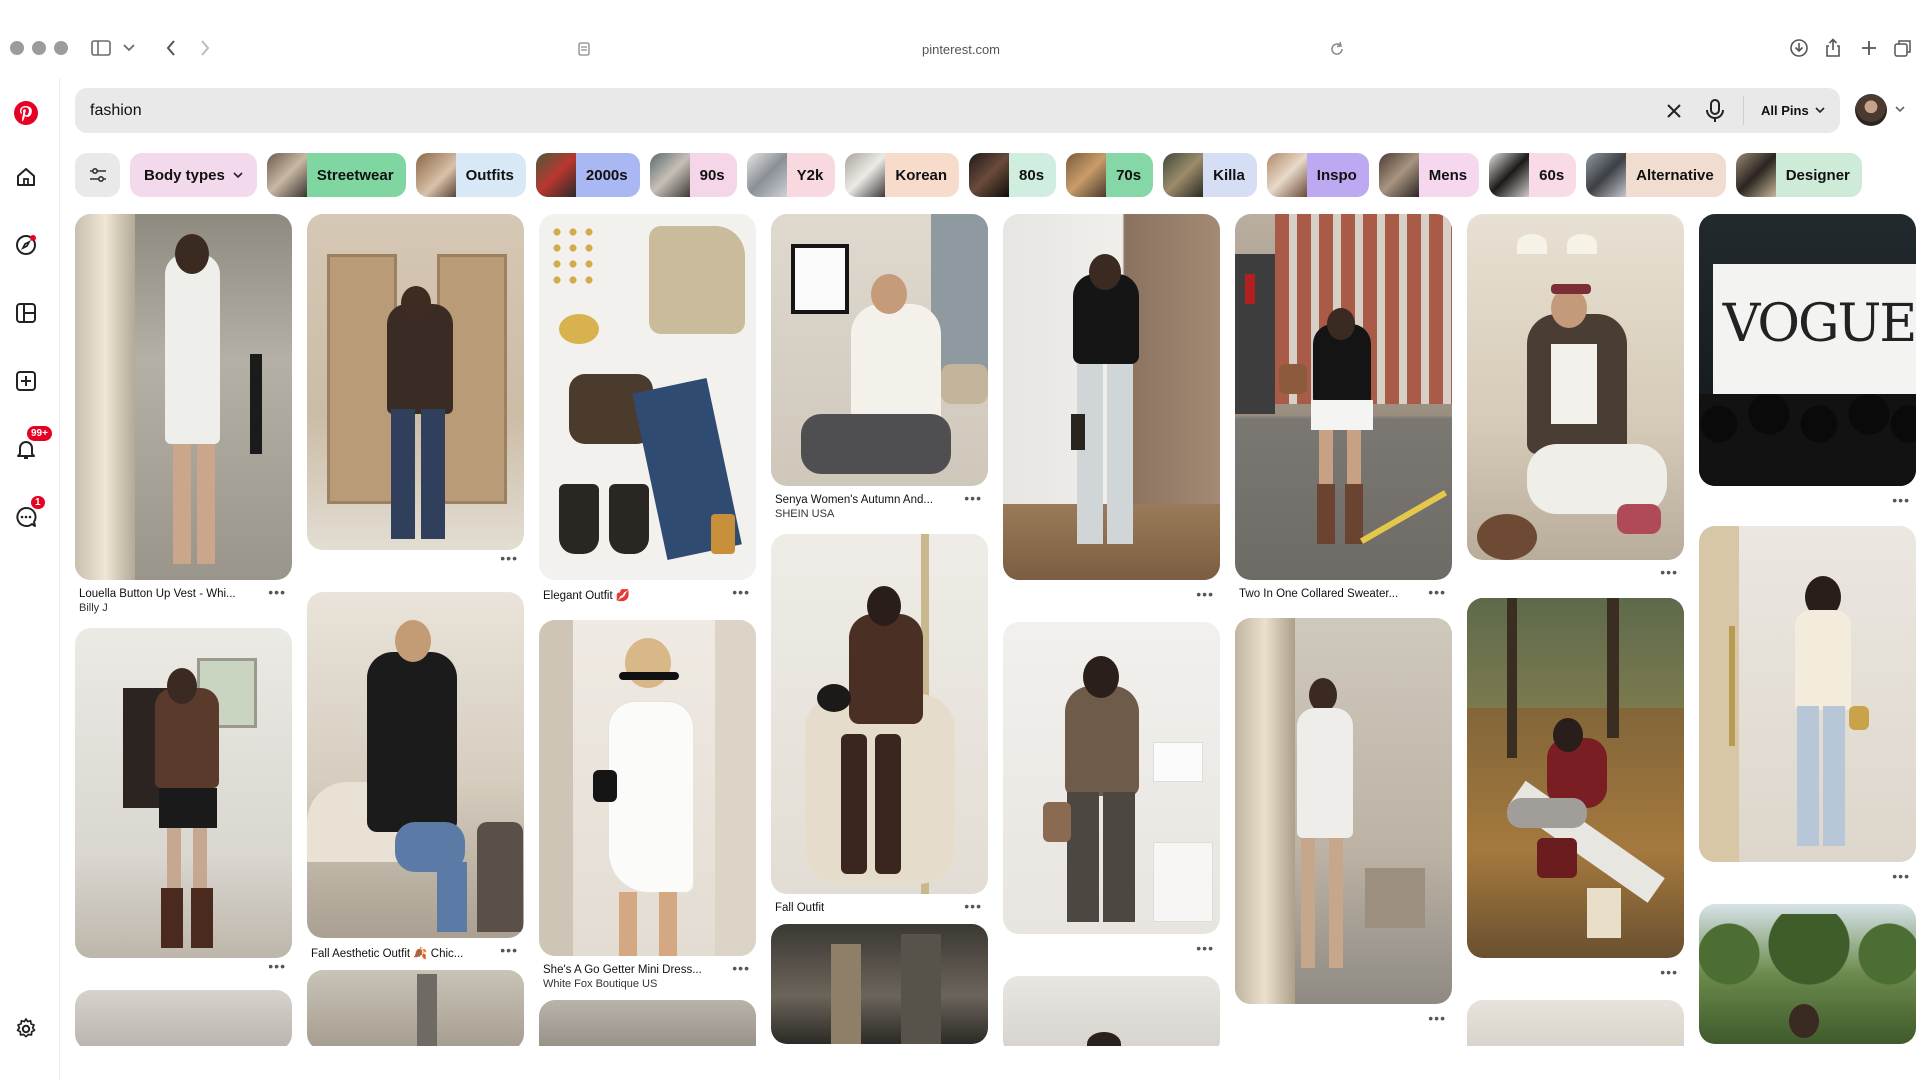 This screenshot has height=1080, width=1920. Describe the element at coordinates (31, 445) in the screenshot. I see `notifications-icon: 99+` at that location.